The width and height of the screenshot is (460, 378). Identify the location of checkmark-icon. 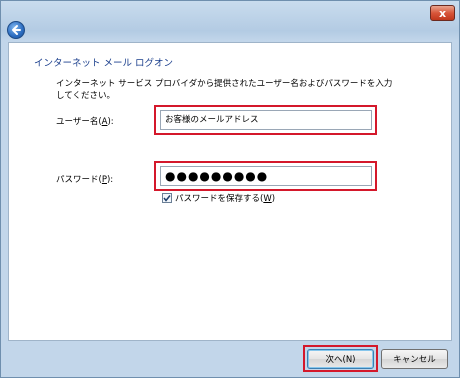
(167, 198).